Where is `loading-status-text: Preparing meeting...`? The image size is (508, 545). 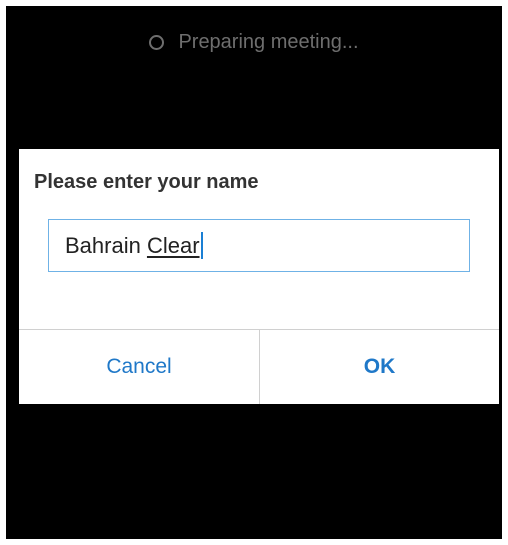
loading-status-text: Preparing meeting... is located at coordinates (268, 41).